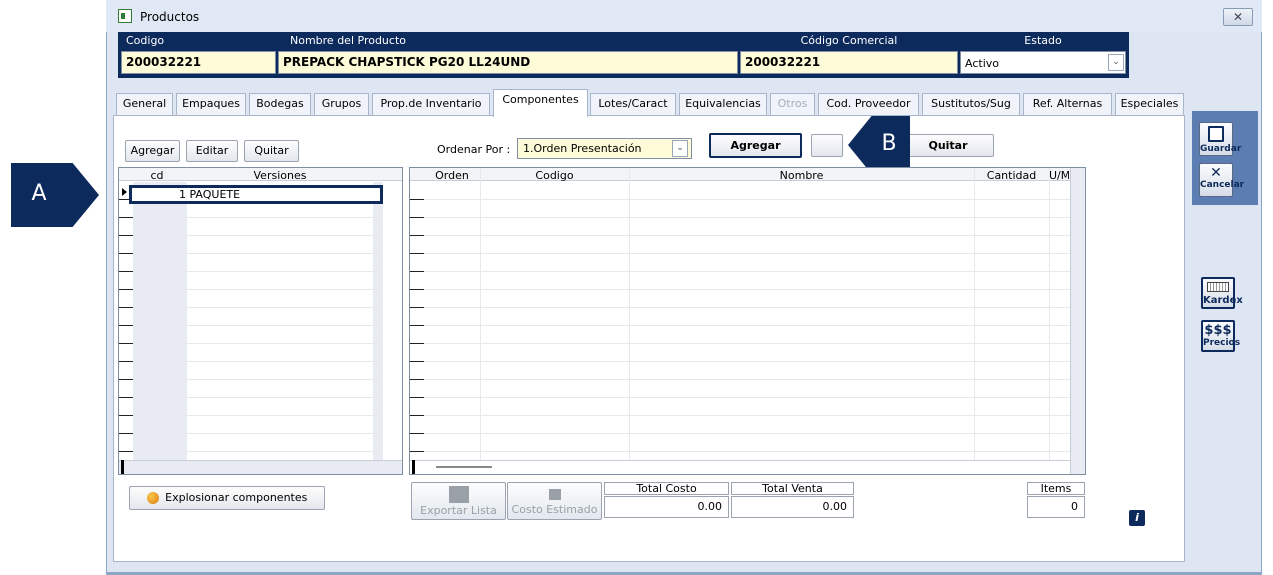 This screenshot has height=575, width=1273. Describe the element at coordinates (1056, 488) in the screenshot. I see `items-label: Items` at that location.